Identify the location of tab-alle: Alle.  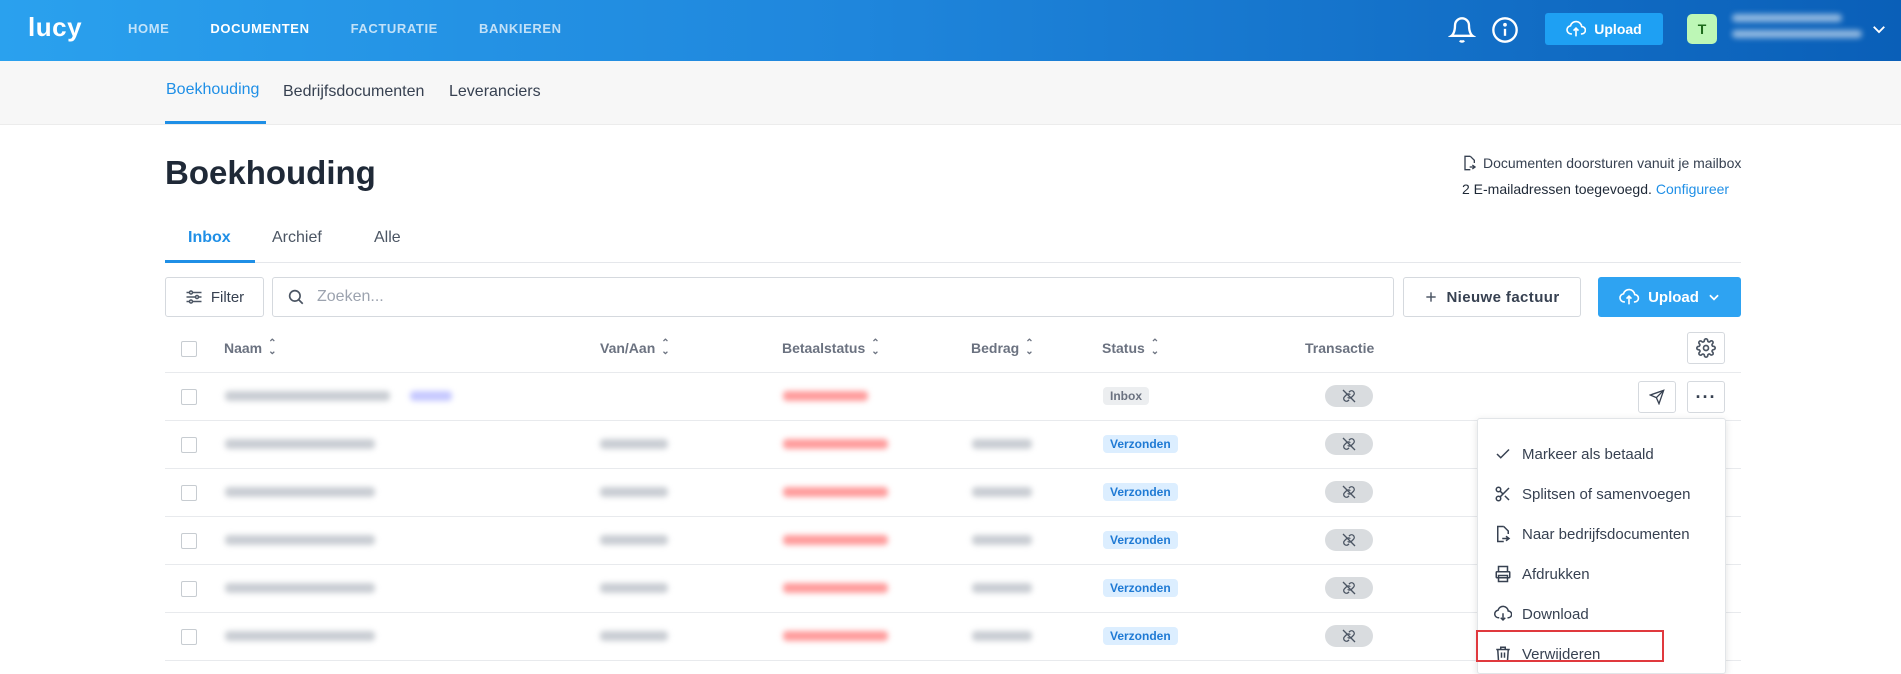
(387, 238).